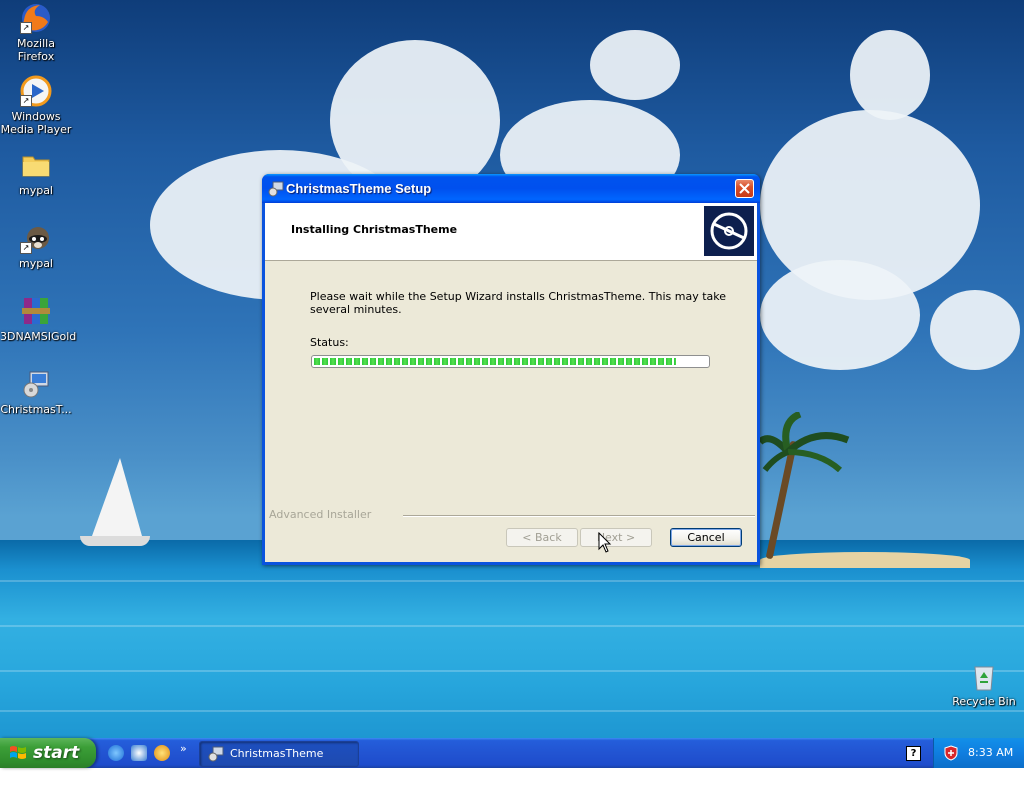  Describe the element at coordinates (542, 537) in the screenshot. I see `back-button: < Back` at that location.